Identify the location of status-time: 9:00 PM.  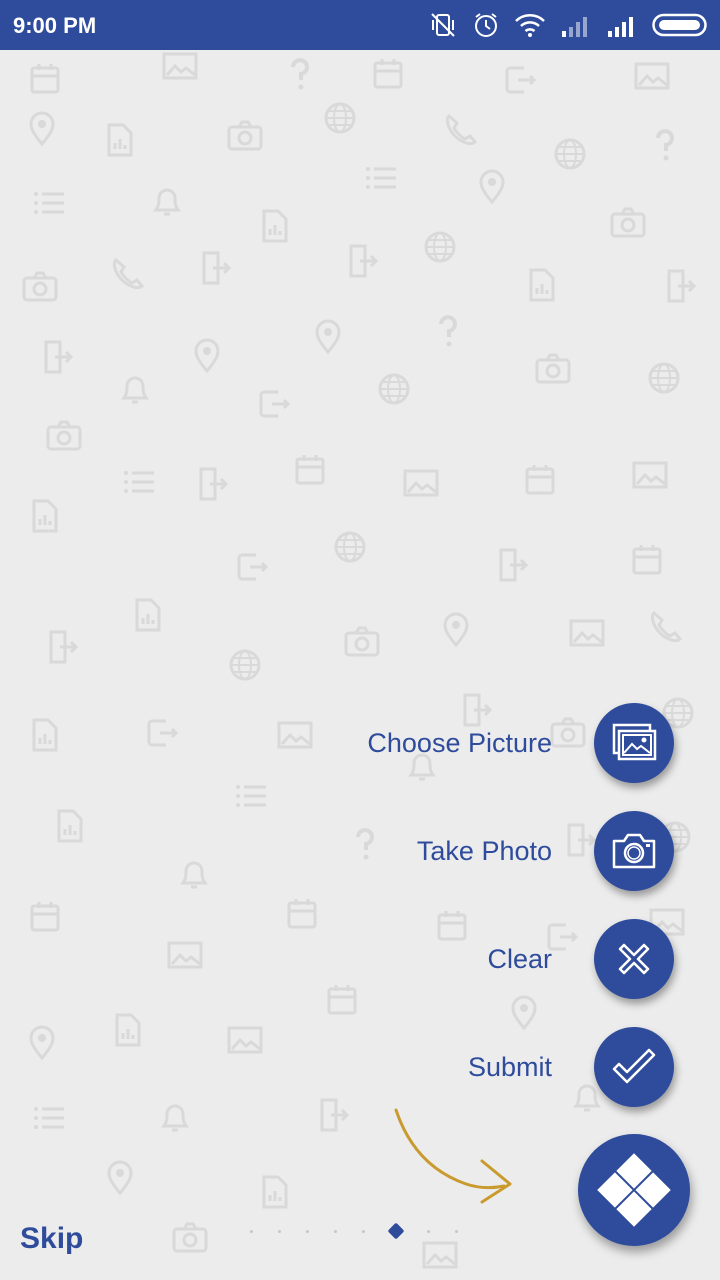
(55, 25).